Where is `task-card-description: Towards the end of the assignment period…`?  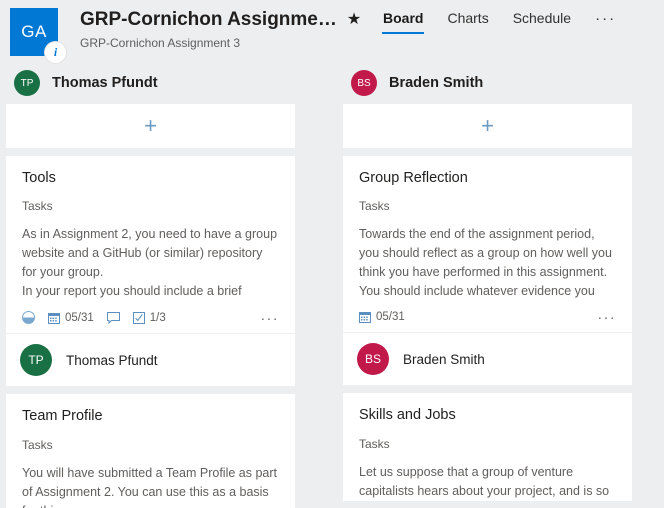 task-card-description: Towards the end of the assignment period… is located at coordinates (485, 263).